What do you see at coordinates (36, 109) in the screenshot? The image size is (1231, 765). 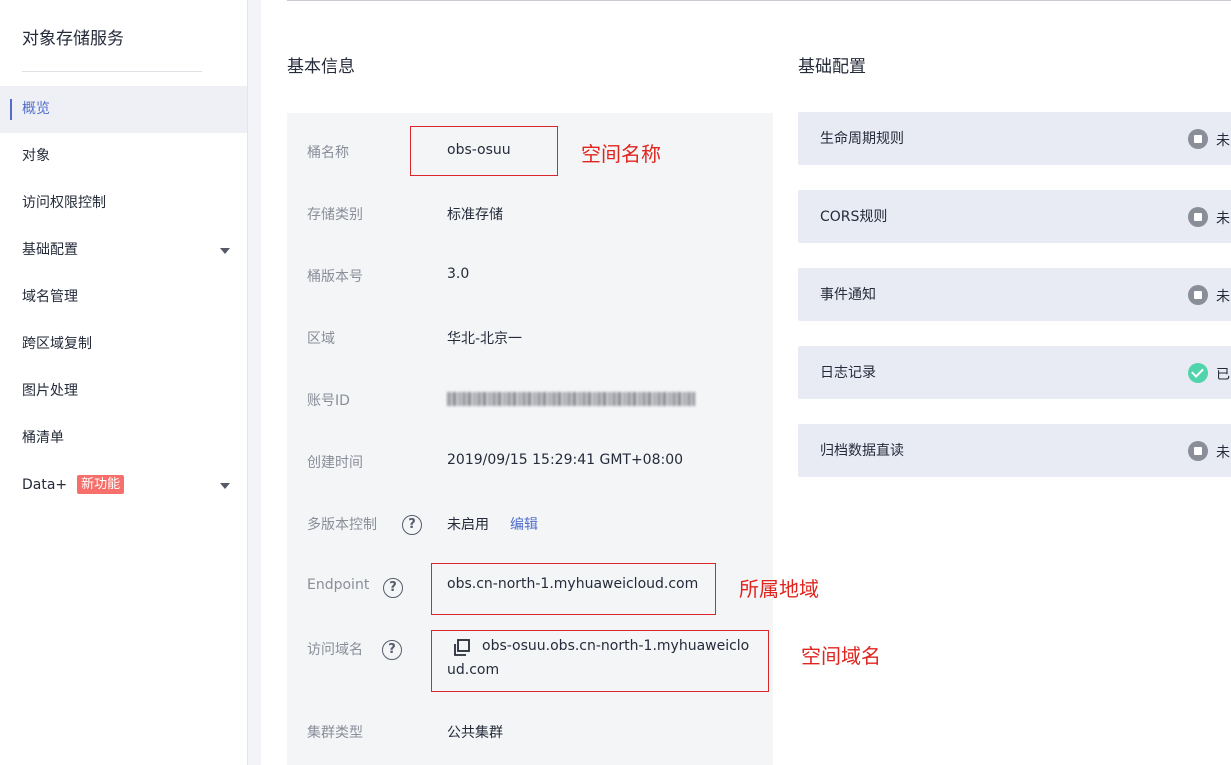 I see `sidebar-item-label: 概览` at bounding box center [36, 109].